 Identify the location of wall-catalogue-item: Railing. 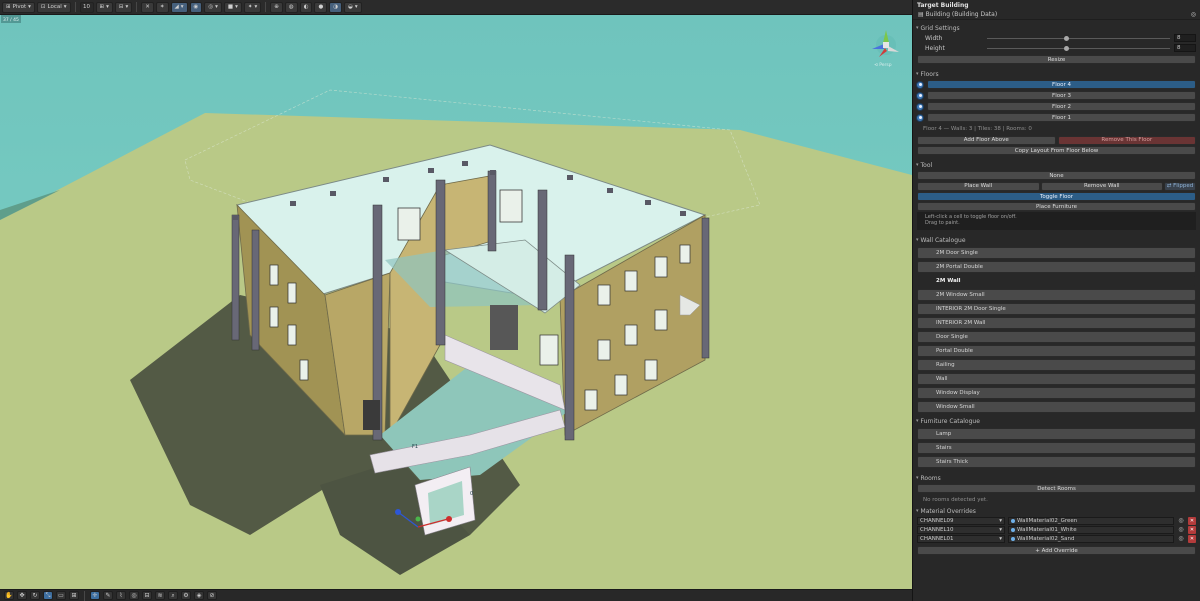
(1056, 365).